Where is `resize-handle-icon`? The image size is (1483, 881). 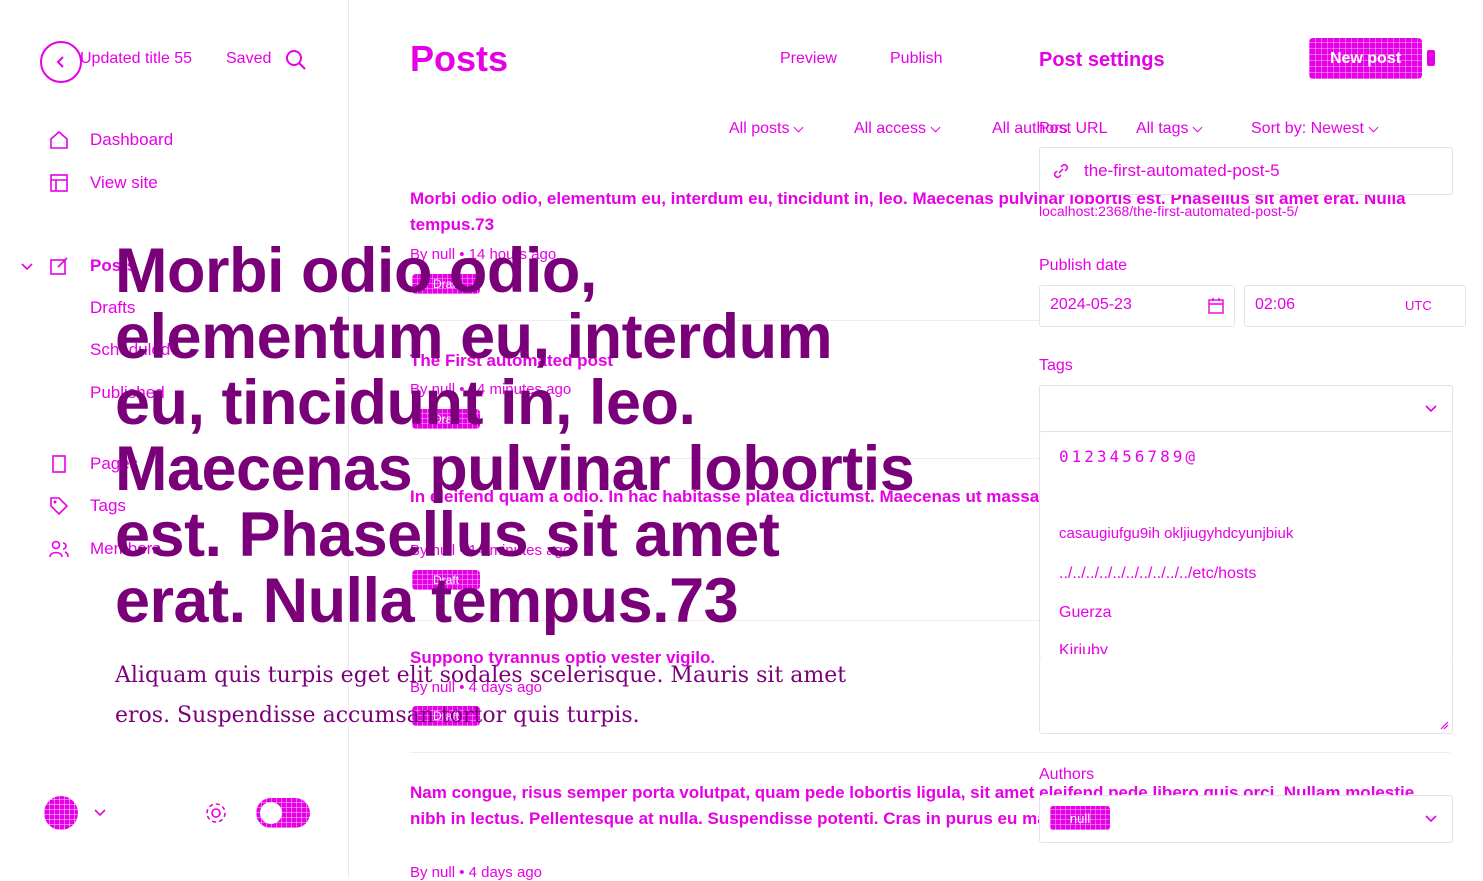
resize-handle-icon is located at coordinates (1444, 725).